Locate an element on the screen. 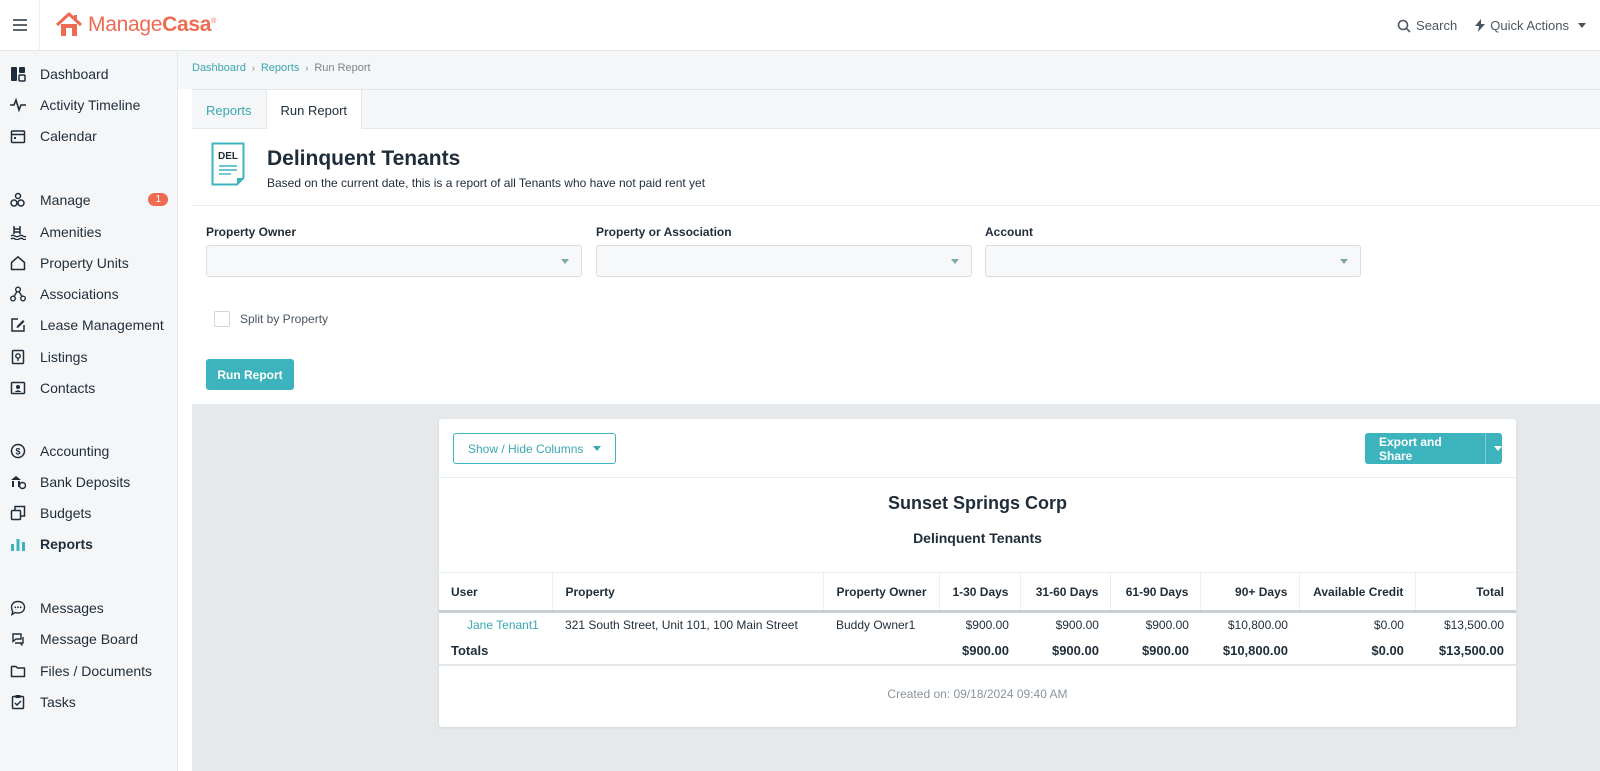 The height and width of the screenshot is (771, 1600). sidebar-item-tasks: Tasks is located at coordinates (89, 702).